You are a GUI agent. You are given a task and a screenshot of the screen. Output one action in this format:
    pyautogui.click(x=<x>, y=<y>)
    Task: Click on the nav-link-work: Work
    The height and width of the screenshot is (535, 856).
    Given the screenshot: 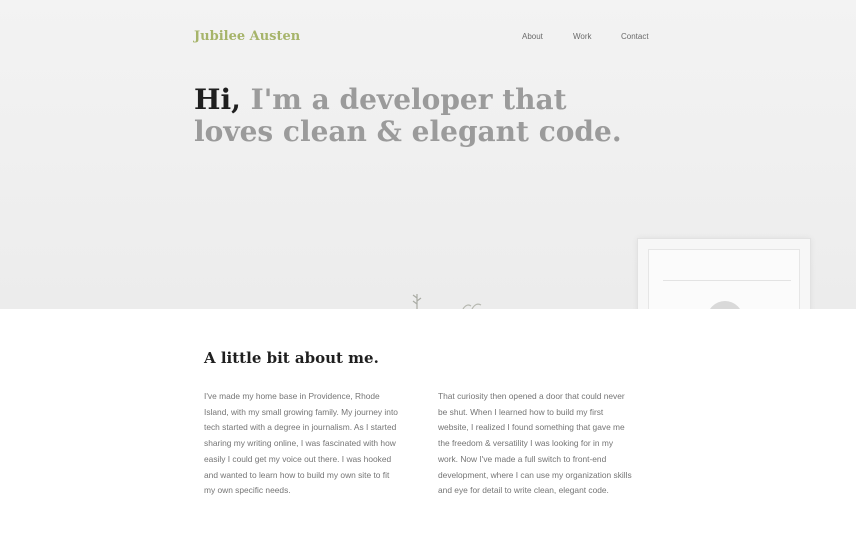 What is the action you would take?
    pyautogui.click(x=582, y=36)
    